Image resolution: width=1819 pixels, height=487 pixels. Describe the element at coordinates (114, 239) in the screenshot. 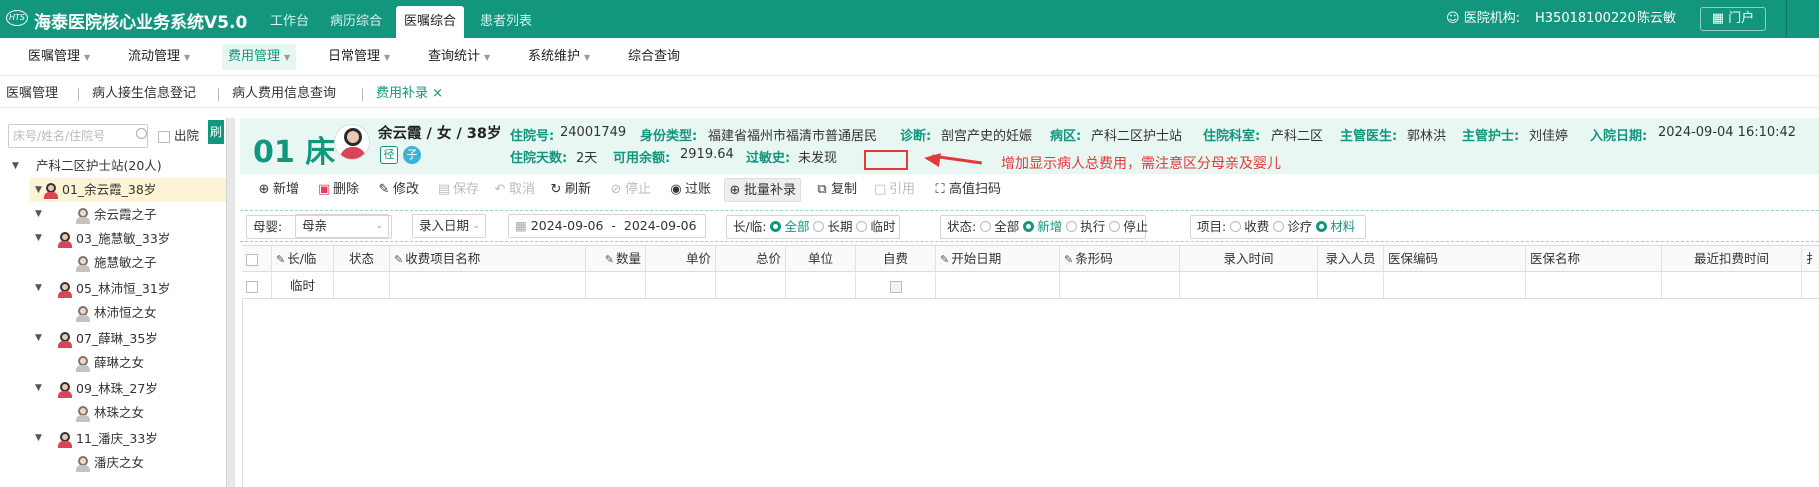

I see `tree-item-mother: 03_施慧敏_33岁` at that location.